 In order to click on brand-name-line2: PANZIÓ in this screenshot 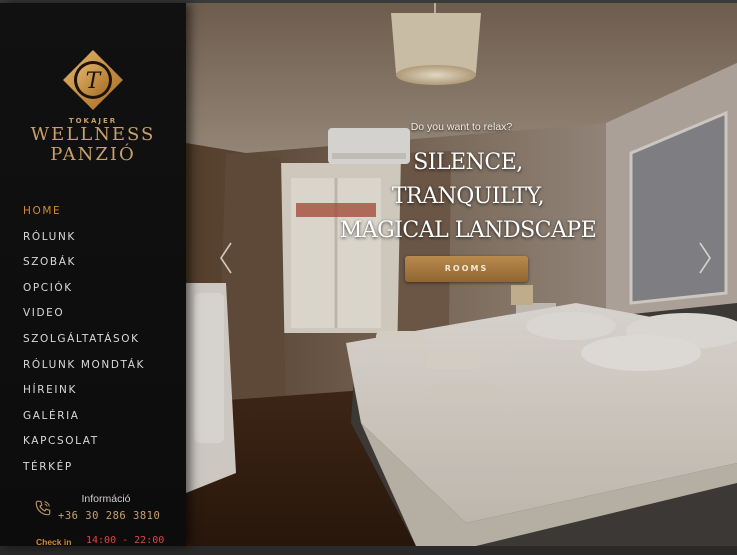, I will do `click(93, 154)`.